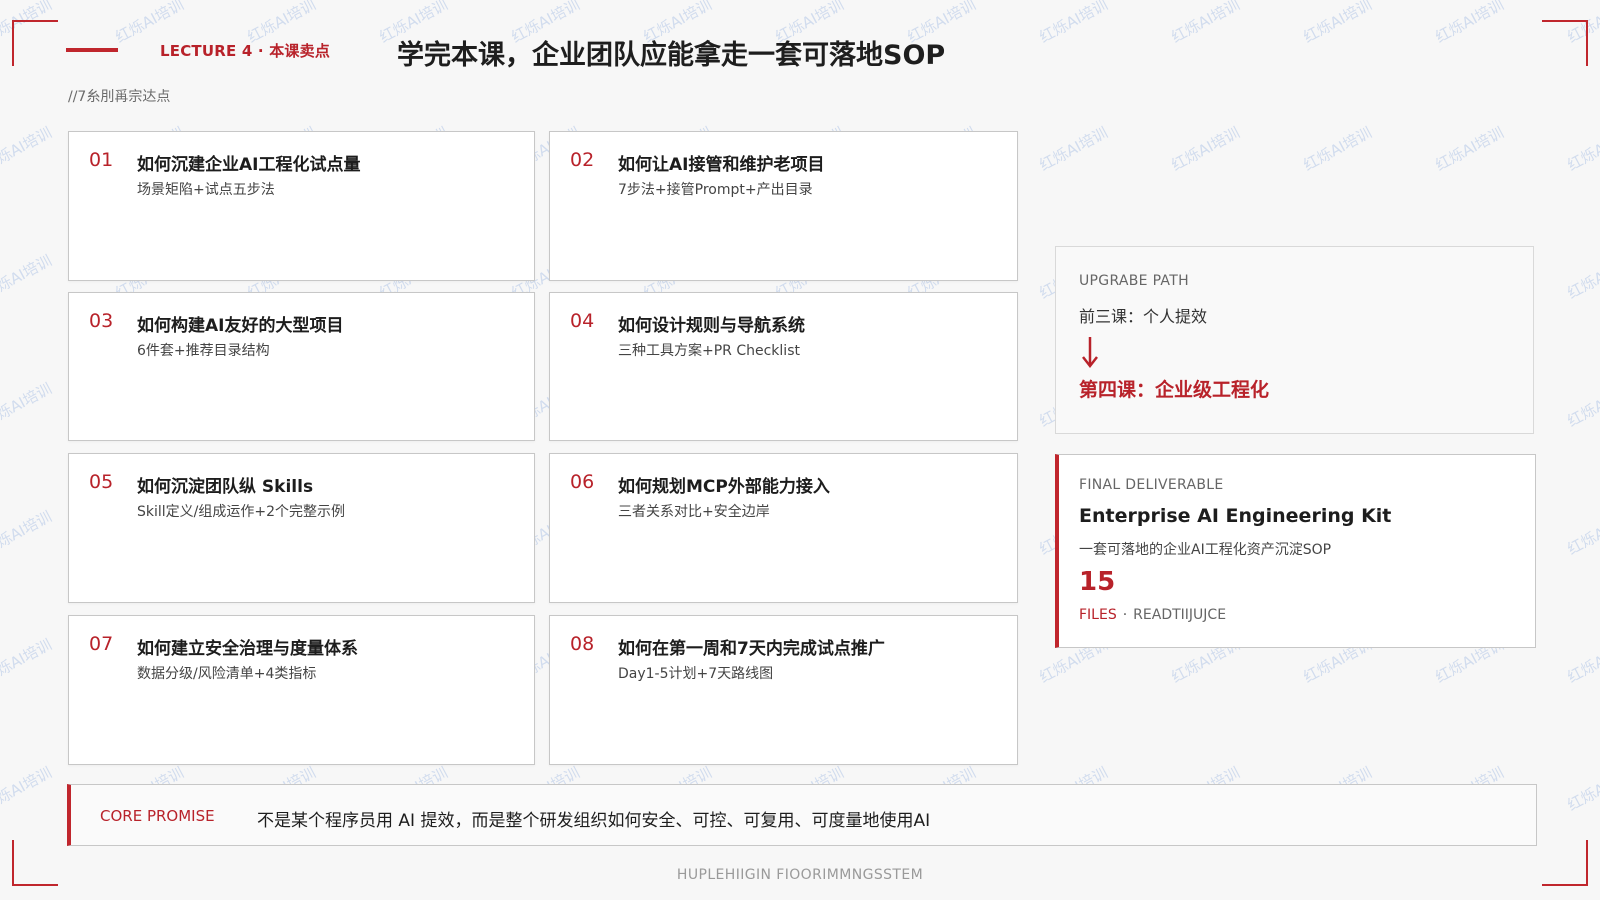  I want to click on upgrade-path-eyebrow: UPGRABE PATH, so click(1134, 281).